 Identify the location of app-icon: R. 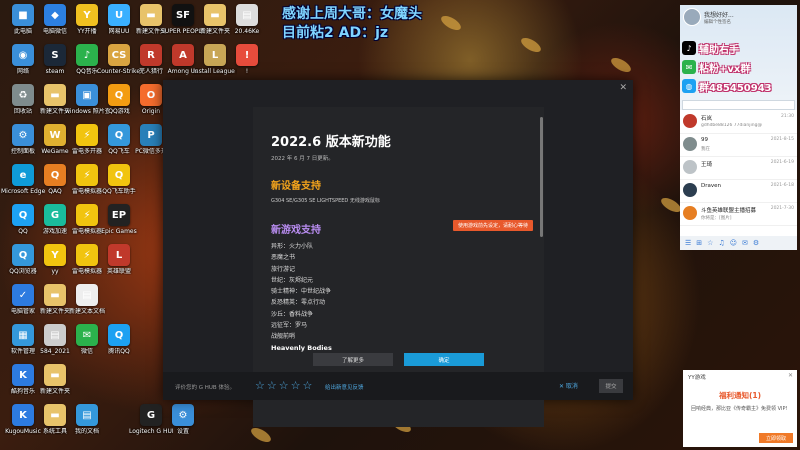
(151, 55).